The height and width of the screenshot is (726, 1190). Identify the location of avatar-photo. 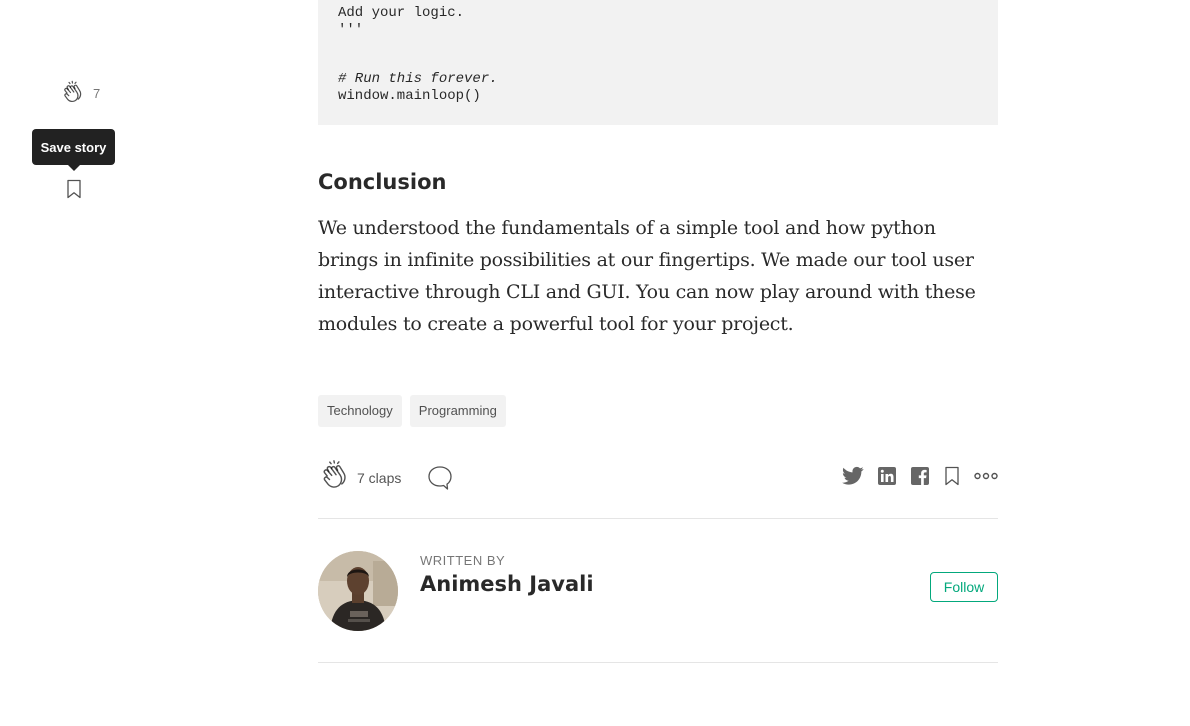
(358, 591).